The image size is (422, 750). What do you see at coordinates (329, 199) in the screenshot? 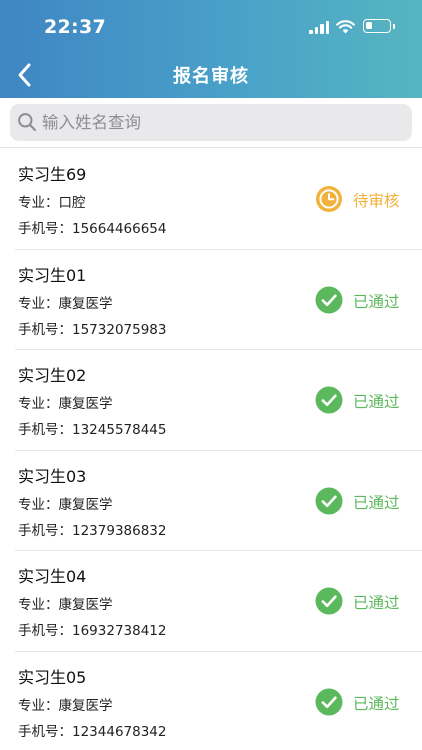
I see `clock-icon` at bounding box center [329, 199].